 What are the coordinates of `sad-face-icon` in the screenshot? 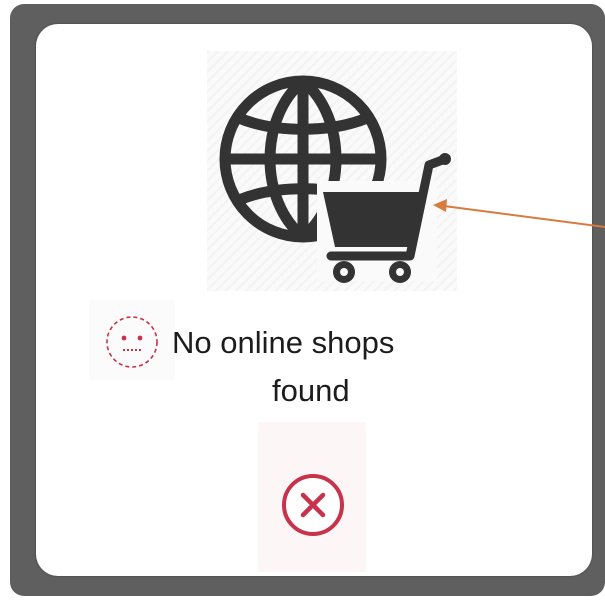 It's located at (132, 340).